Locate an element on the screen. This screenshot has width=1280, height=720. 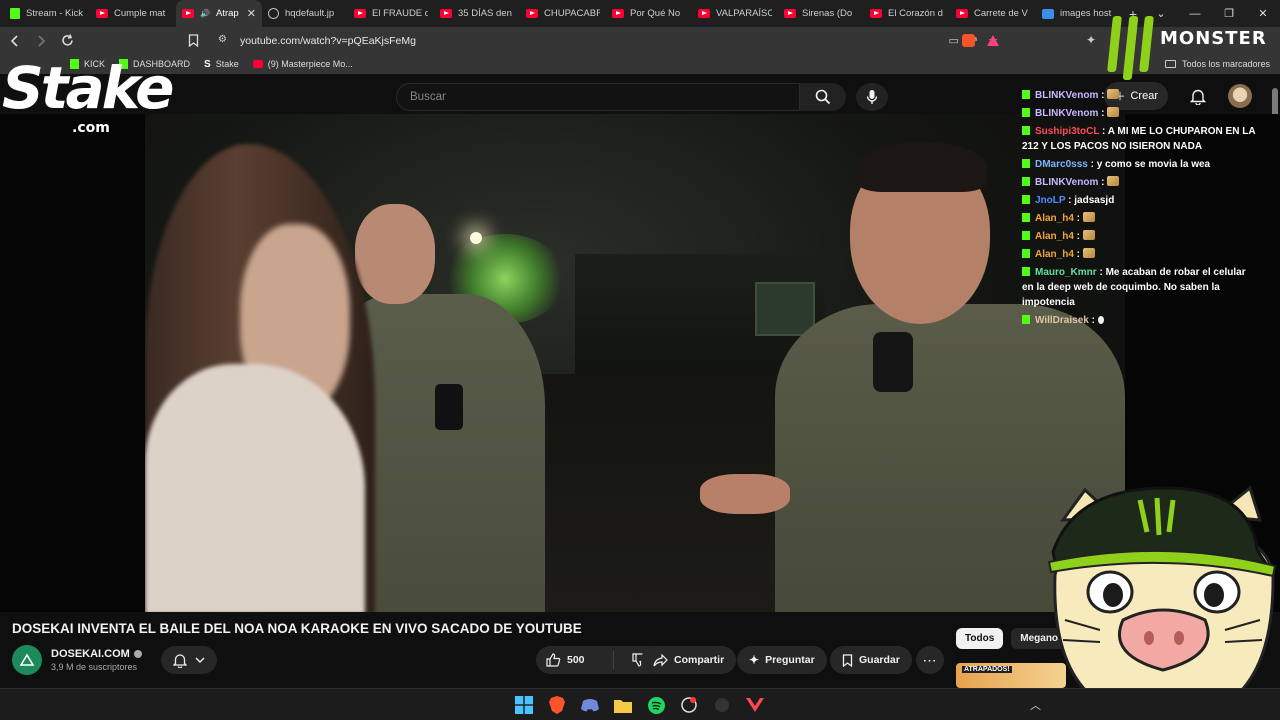
more-actions-button: ⋯ is located at coordinates (930, 660).